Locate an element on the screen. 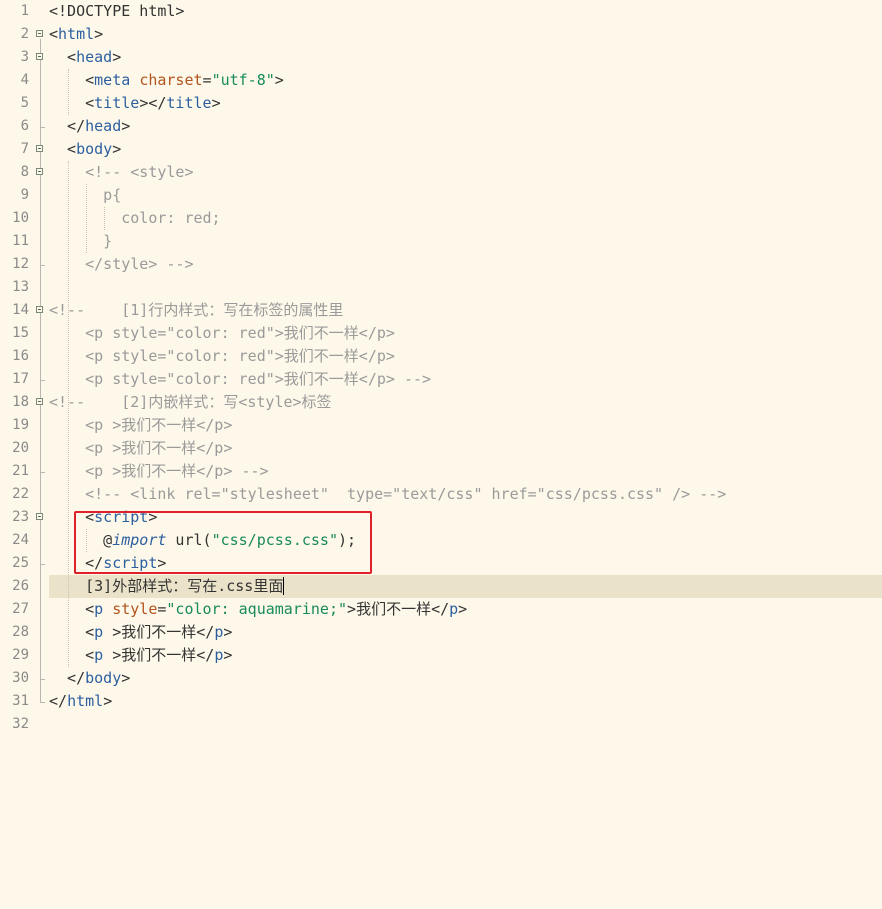 This screenshot has height=909, width=882. code-token: </style> --> is located at coordinates (121, 264).